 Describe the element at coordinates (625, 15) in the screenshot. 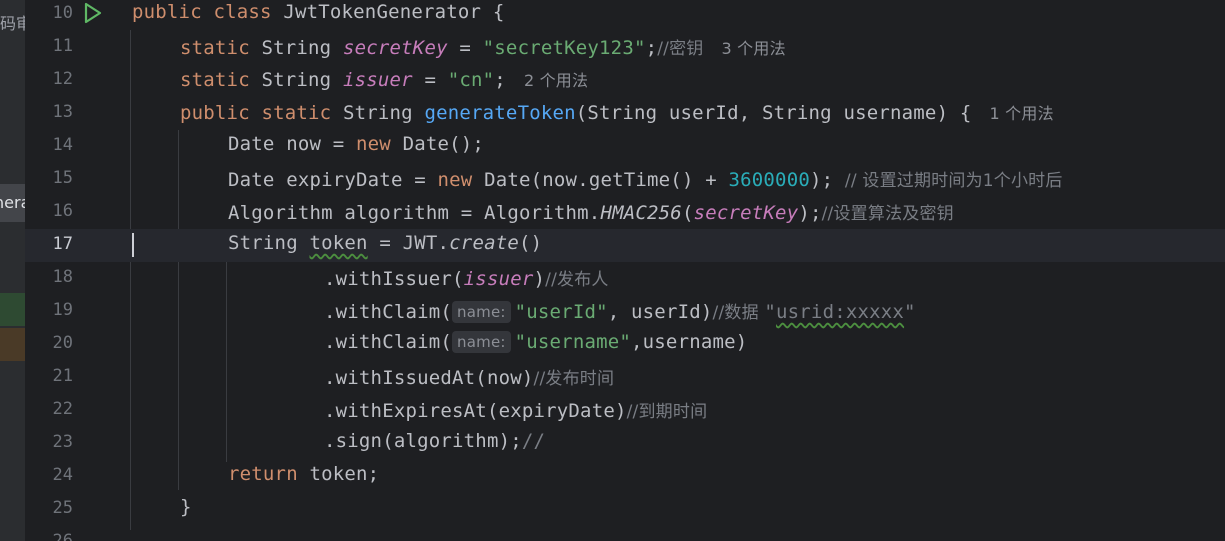

I see `code-line: 10 public class JwtTokenGenerator {` at that location.